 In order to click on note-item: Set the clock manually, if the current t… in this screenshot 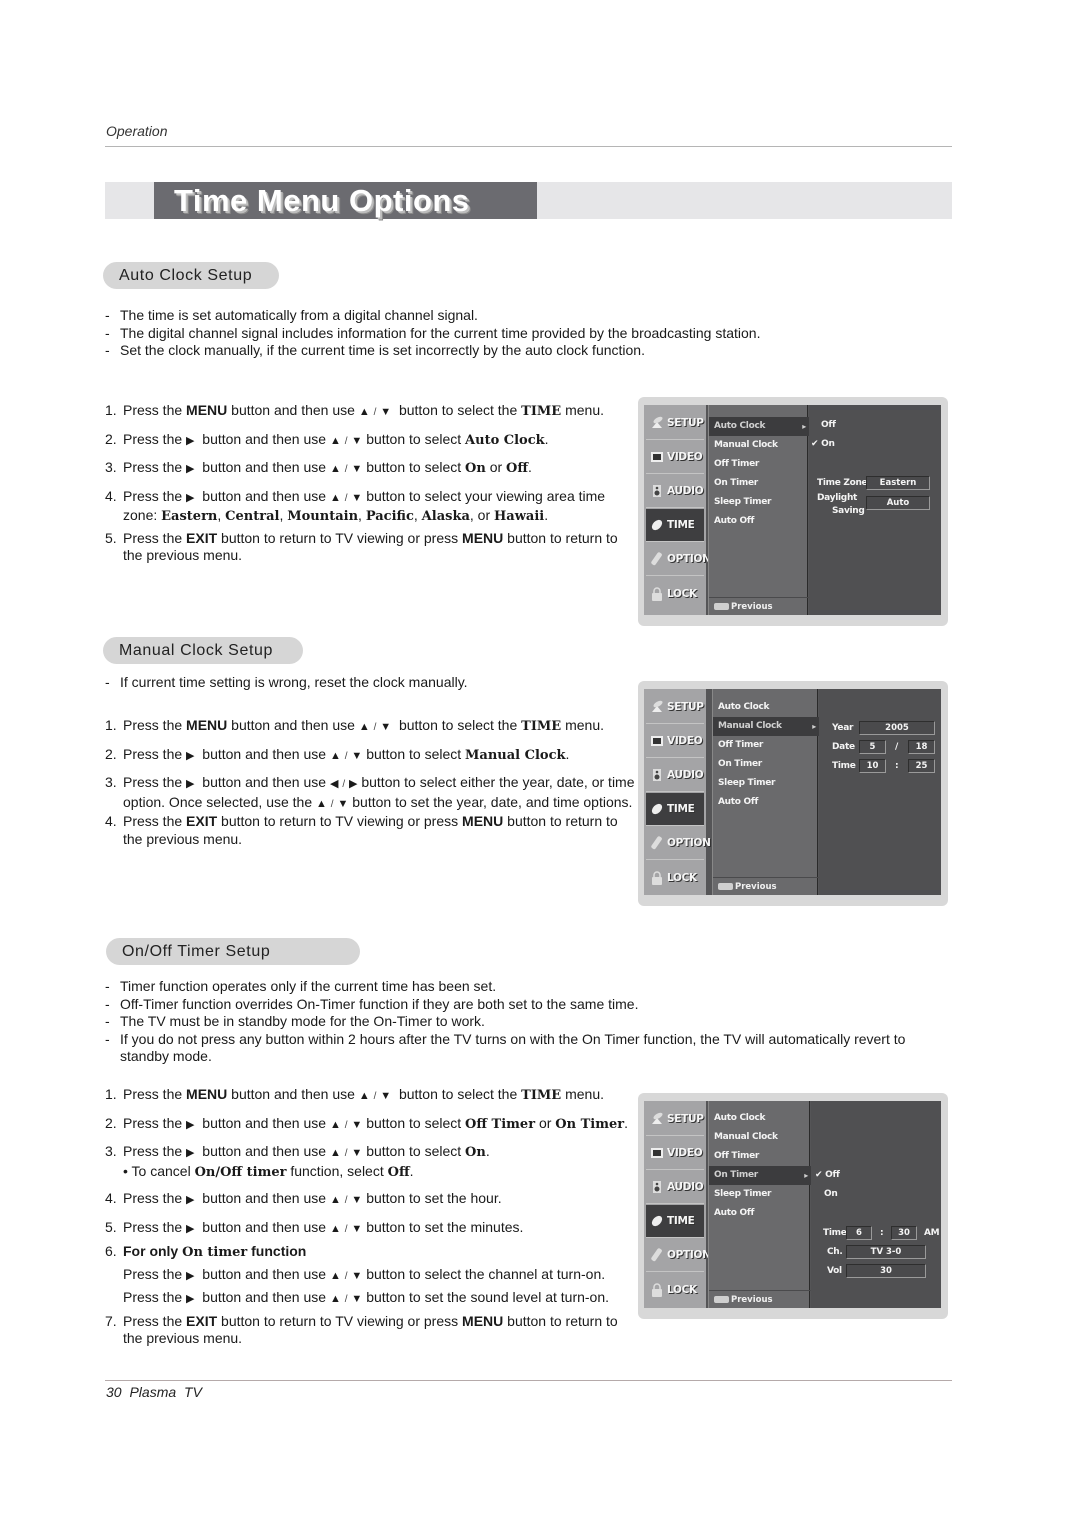, I will do `click(530, 351)`.